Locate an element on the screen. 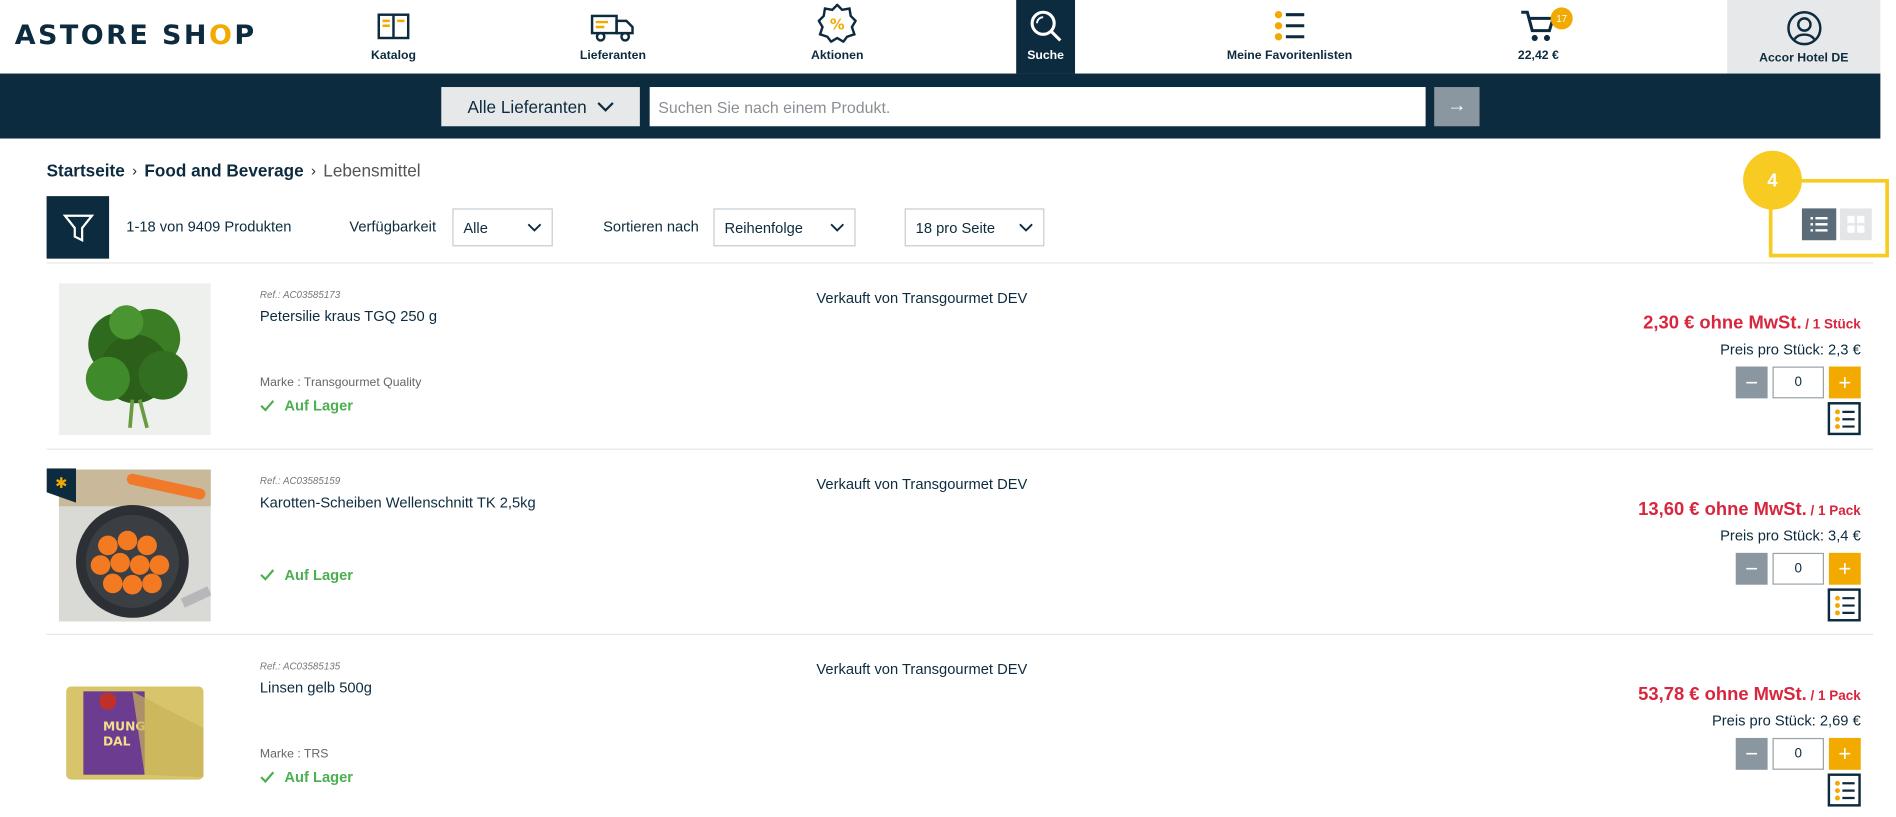 Image resolution: width=1896 pixels, height=817 pixels. search-icon is located at coordinates (1046, 26).